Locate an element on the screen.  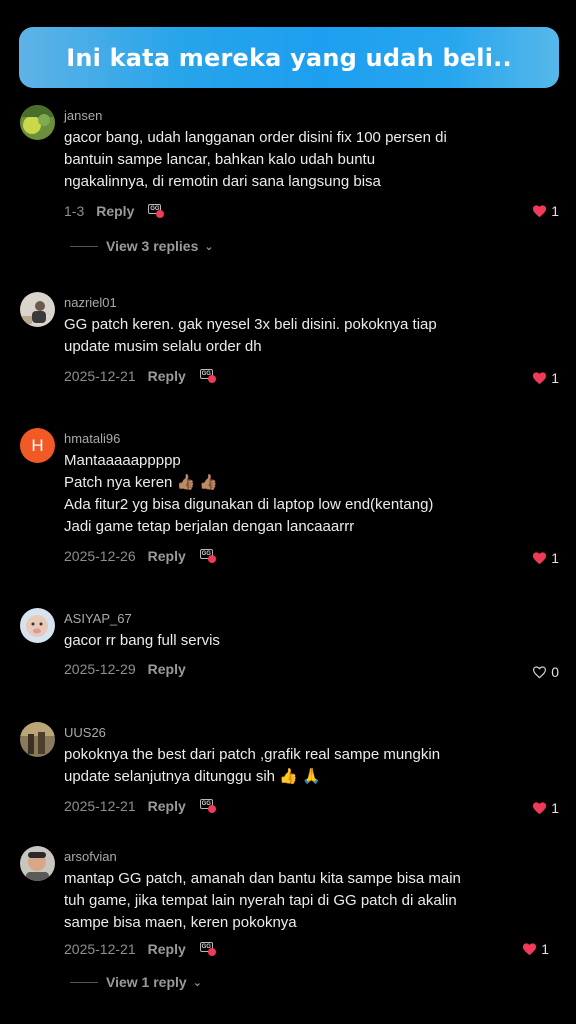
comment-date: 2025-12-29 is located at coordinates (100, 669).